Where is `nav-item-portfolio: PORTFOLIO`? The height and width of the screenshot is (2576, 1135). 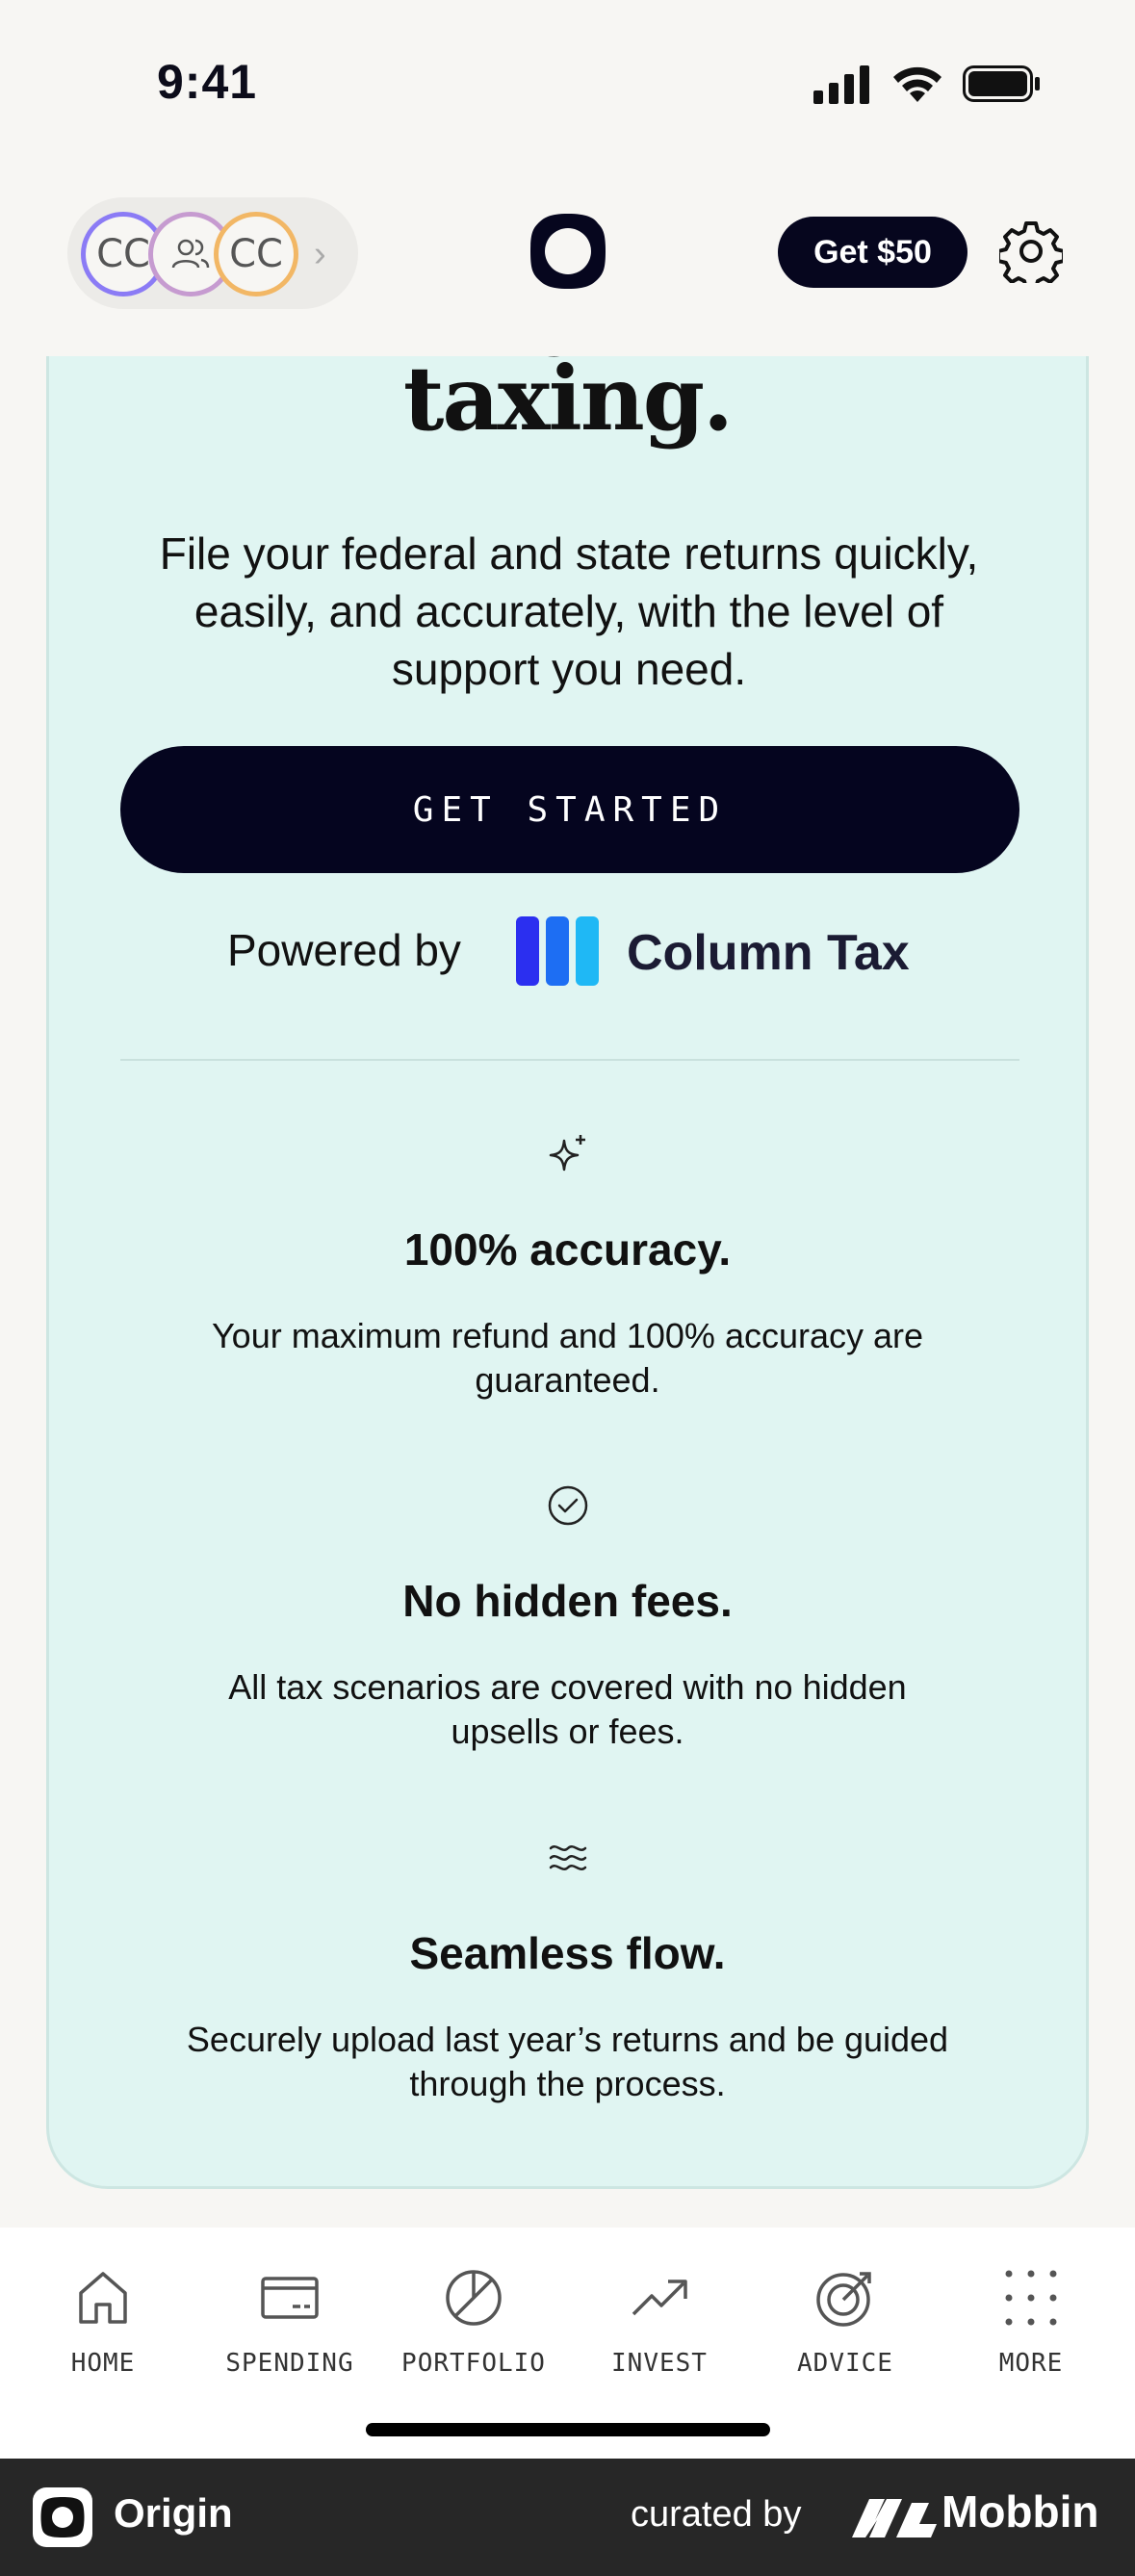
nav-item-portfolio: PORTFOLIO is located at coordinates (473, 2322).